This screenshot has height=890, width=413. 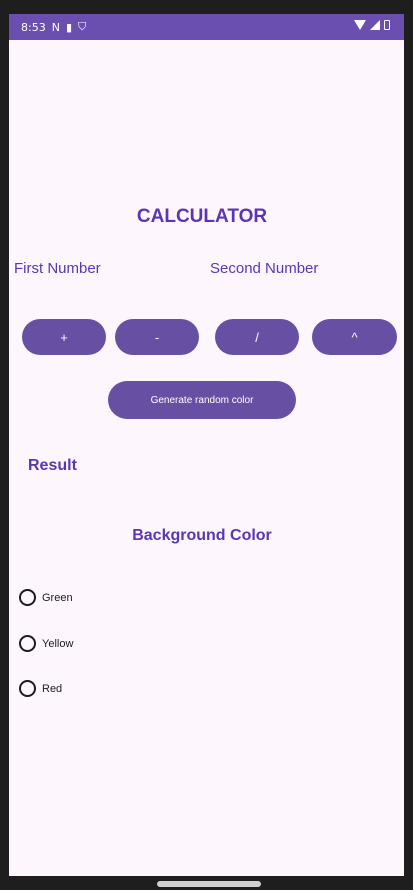 I want to click on wifi-icon, so click(x=360, y=25).